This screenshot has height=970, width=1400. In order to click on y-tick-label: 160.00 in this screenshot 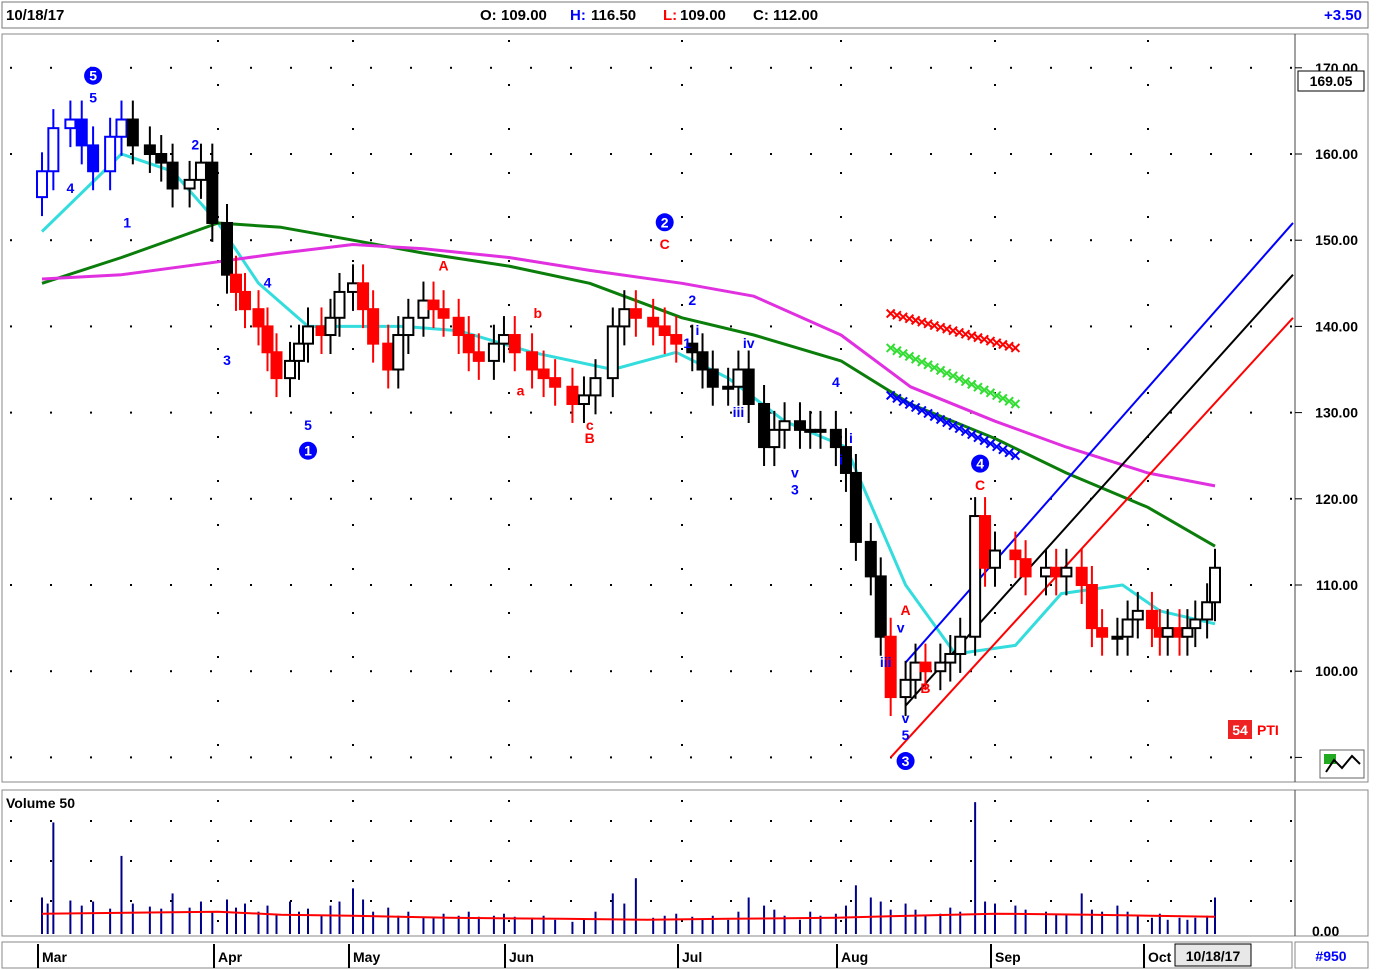, I will do `click(1336, 154)`.